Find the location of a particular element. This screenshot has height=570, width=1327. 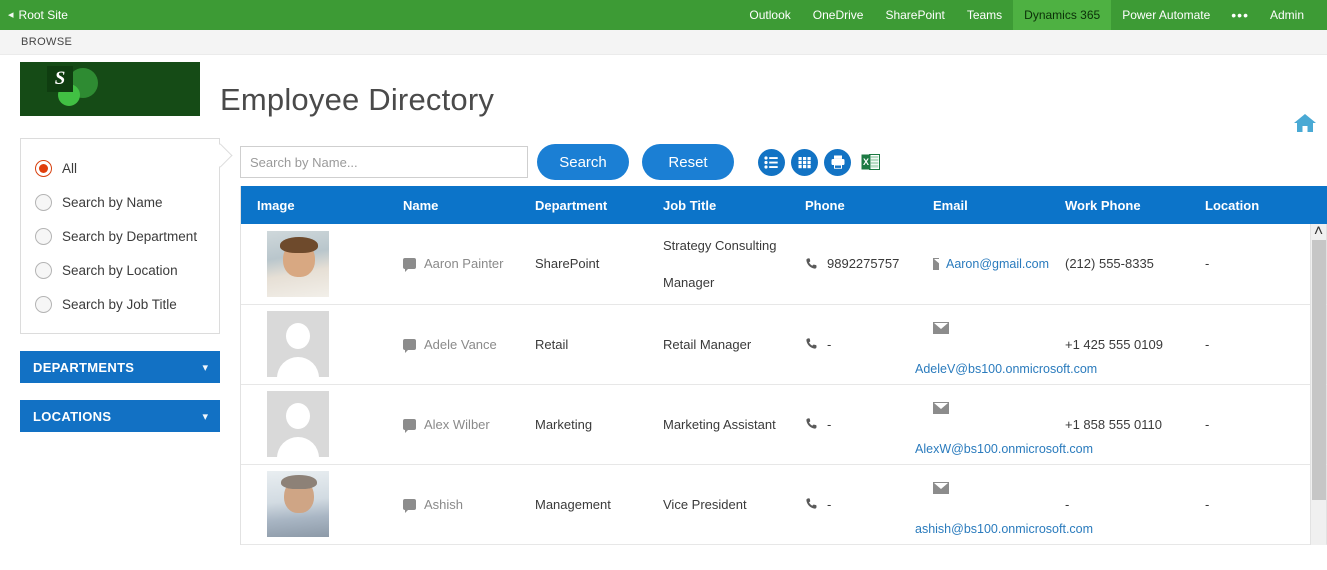

filter-label-all: All is located at coordinates (70, 168).